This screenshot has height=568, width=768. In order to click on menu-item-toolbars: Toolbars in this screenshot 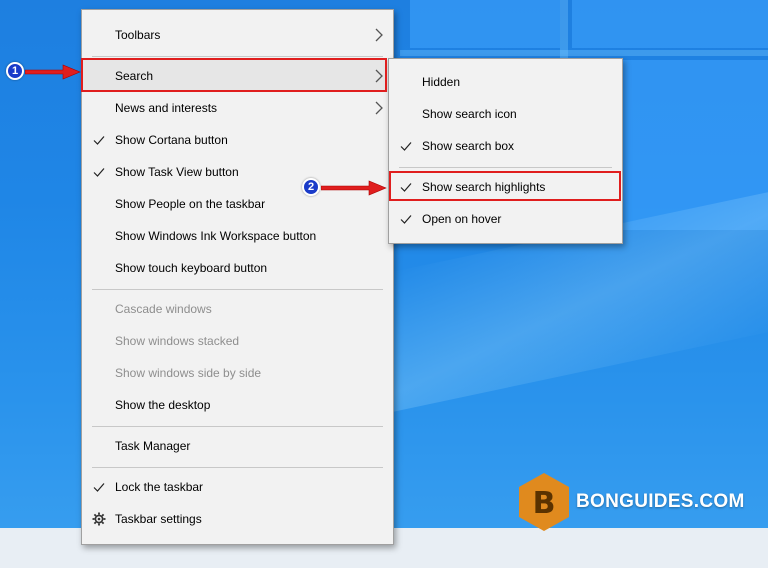, I will do `click(237, 35)`.